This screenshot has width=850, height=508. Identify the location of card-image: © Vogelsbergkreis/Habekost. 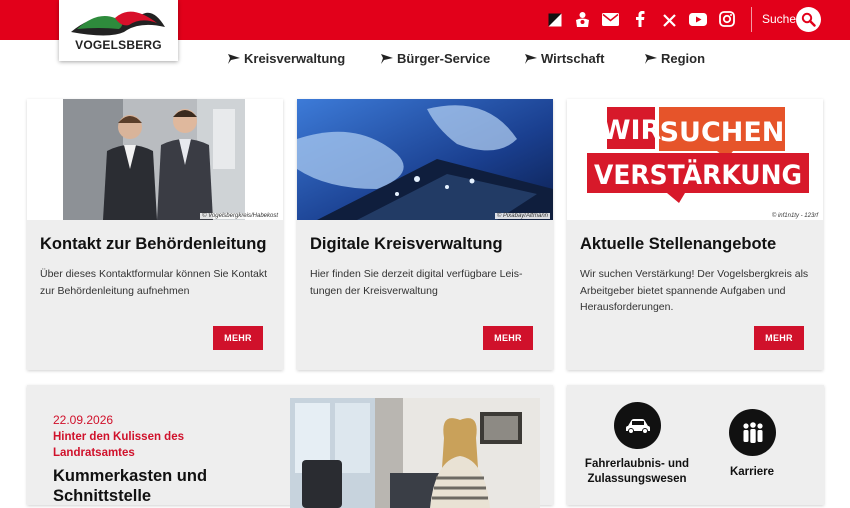
(155, 159).